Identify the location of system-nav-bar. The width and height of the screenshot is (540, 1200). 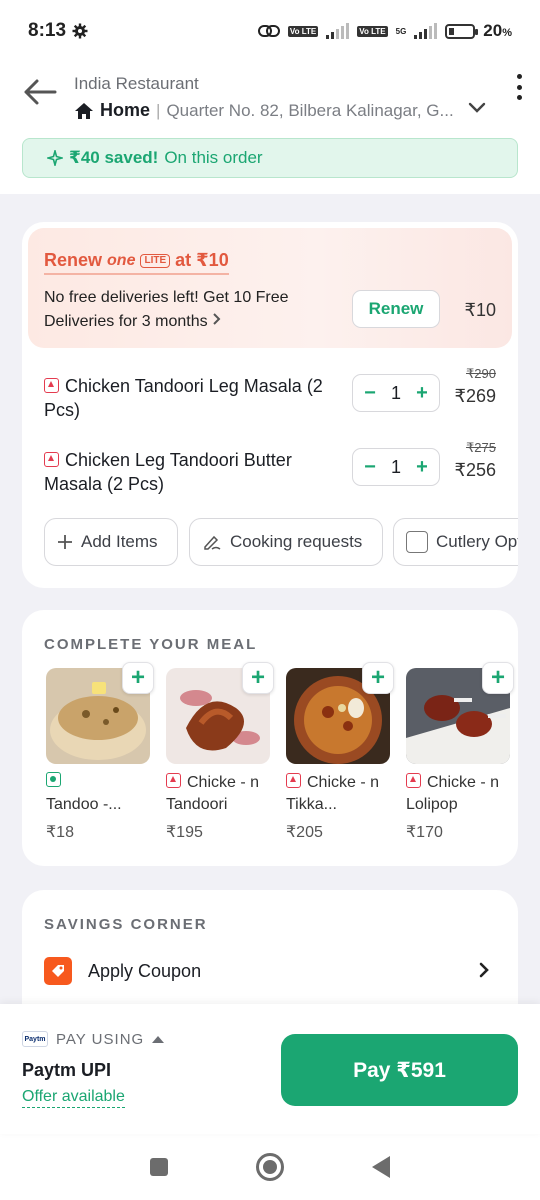
(270, 1167).